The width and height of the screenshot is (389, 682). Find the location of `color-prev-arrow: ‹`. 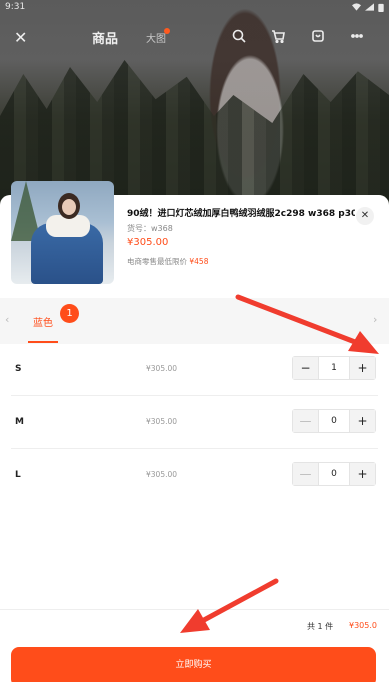

color-prev-arrow: ‹ is located at coordinates (7, 319).